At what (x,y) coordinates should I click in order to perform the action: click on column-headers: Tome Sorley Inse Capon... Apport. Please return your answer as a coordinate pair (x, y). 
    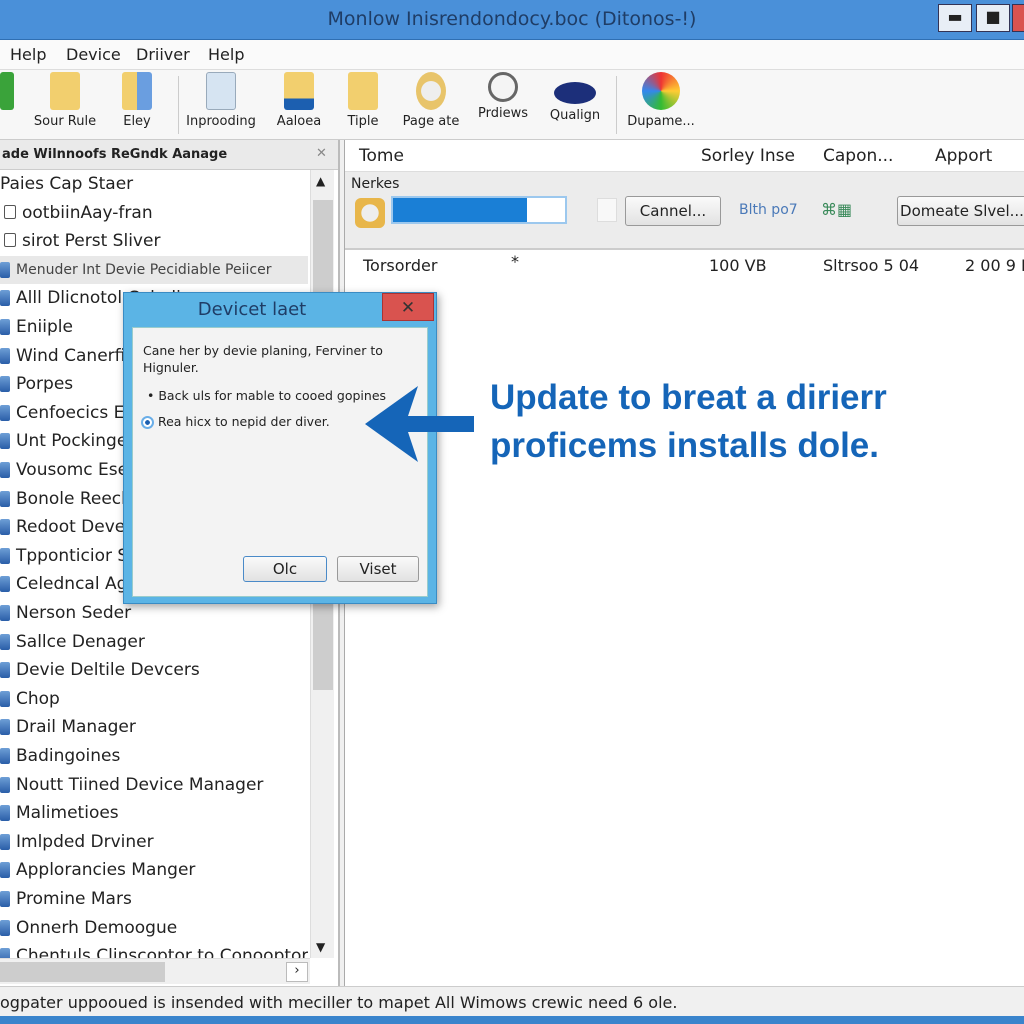
    Looking at the image, I should click on (684, 156).